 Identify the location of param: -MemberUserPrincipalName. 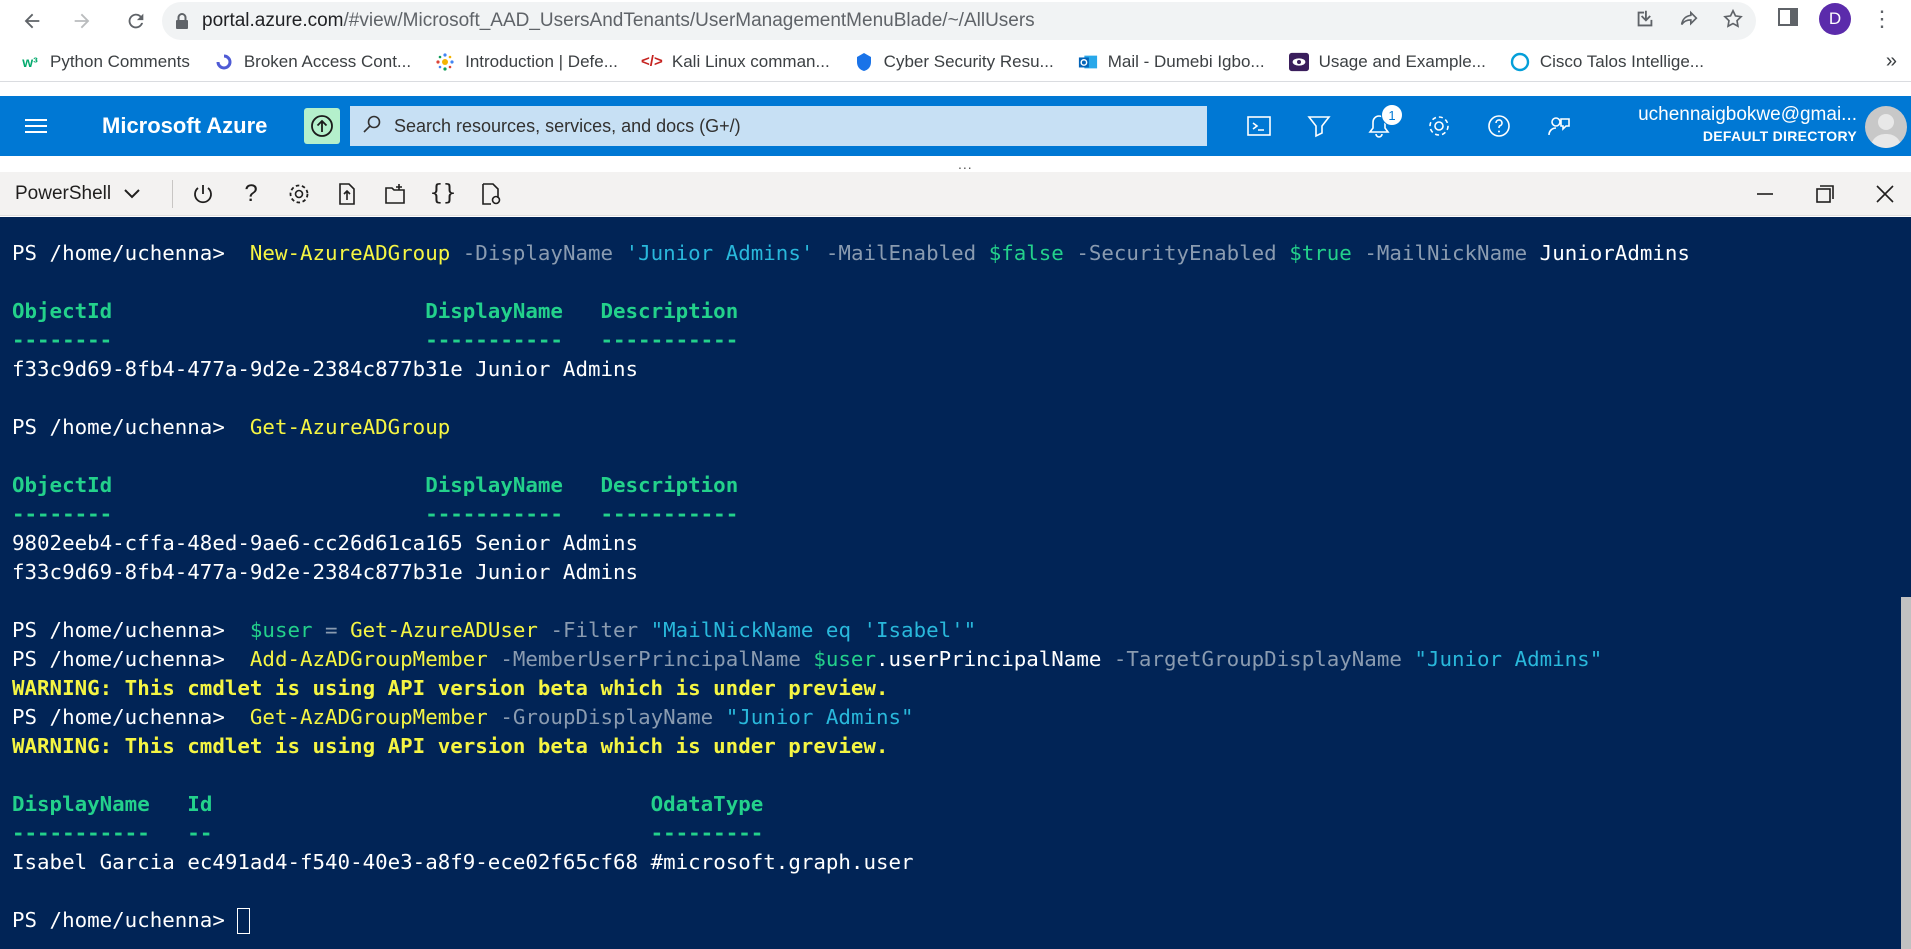
(650, 659).